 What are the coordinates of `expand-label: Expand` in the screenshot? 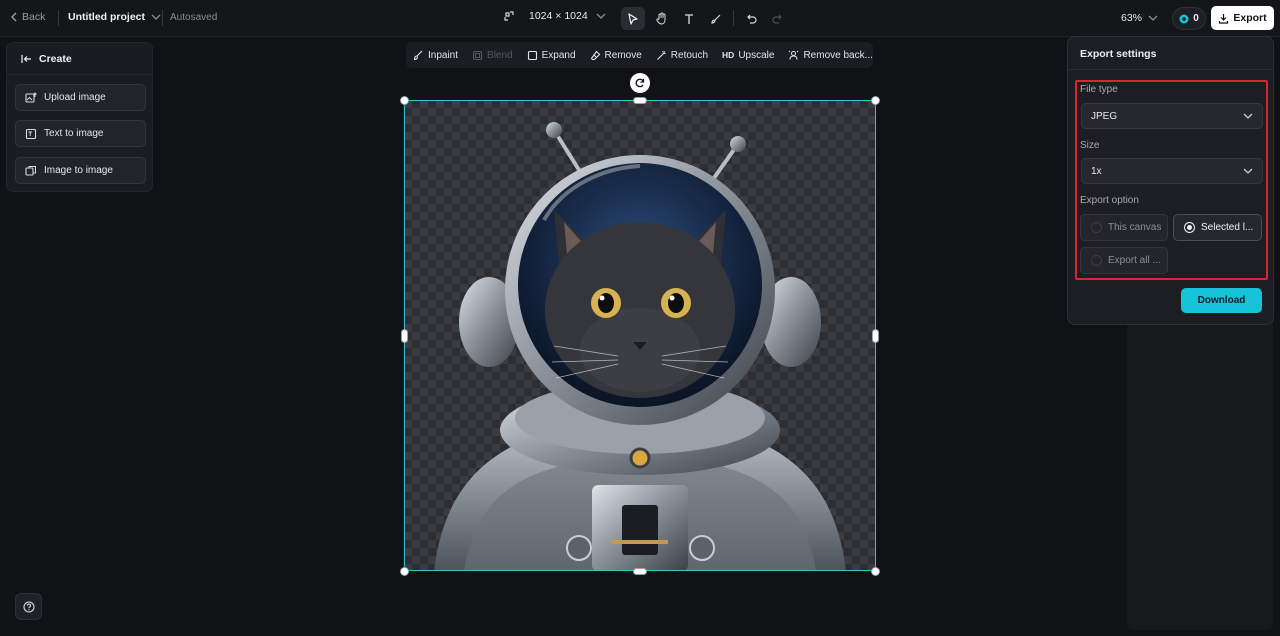 It's located at (558, 55).